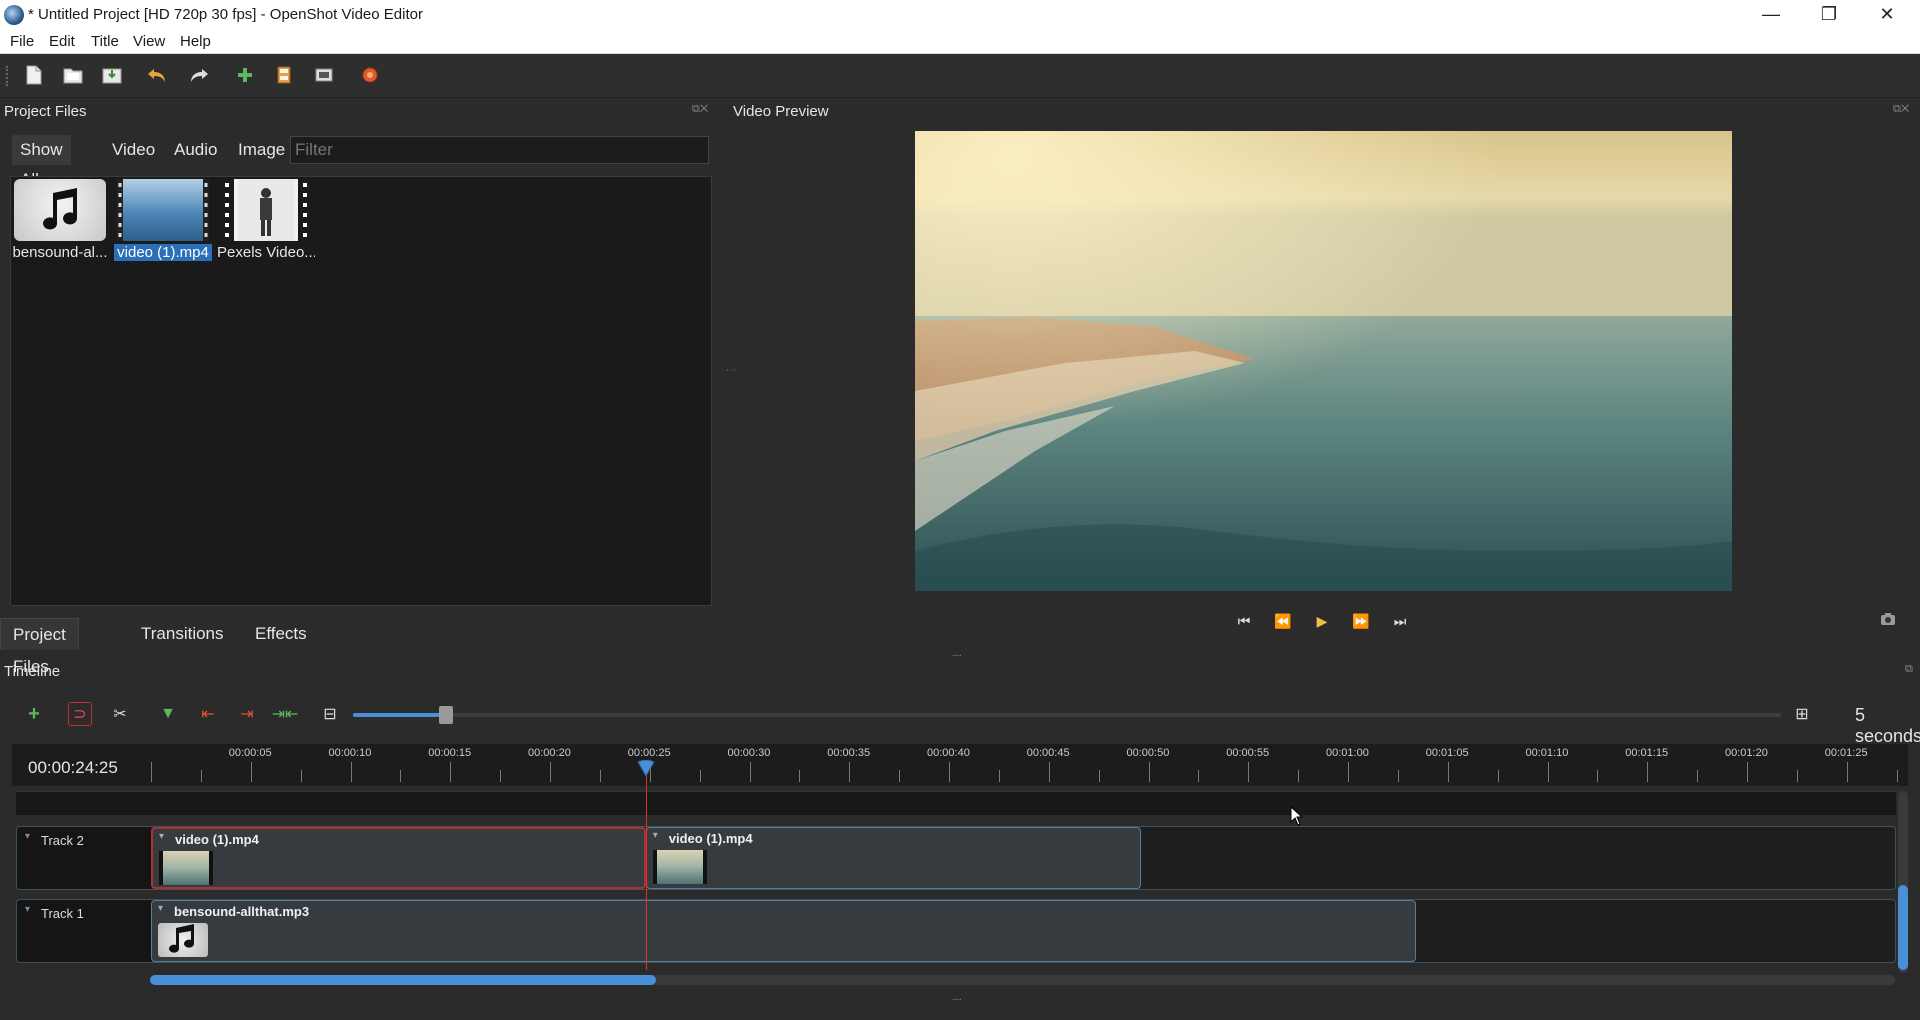  What do you see at coordinates (149, 41) in the screenshot?
I see `menu-view: View` at bounding box center [149, 41].